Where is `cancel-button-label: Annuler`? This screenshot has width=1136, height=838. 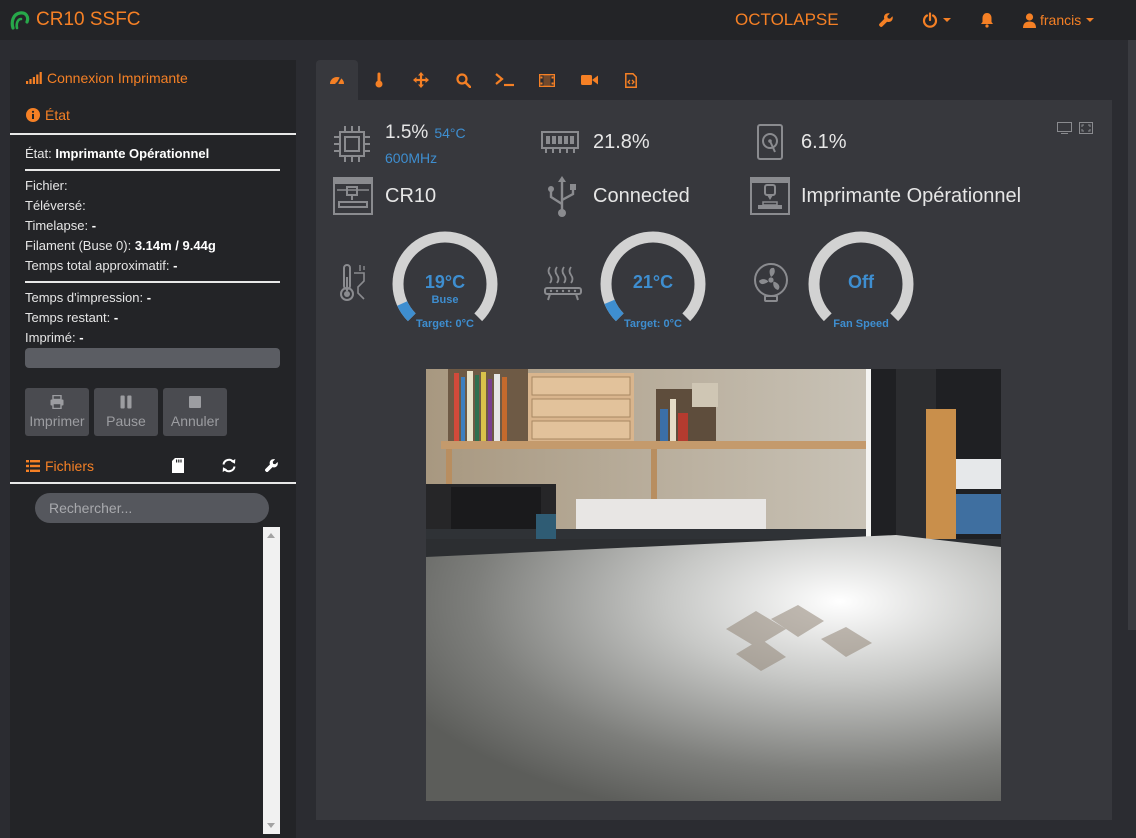
cancel-button-label: Annuler is located at coordinates (195, 421).